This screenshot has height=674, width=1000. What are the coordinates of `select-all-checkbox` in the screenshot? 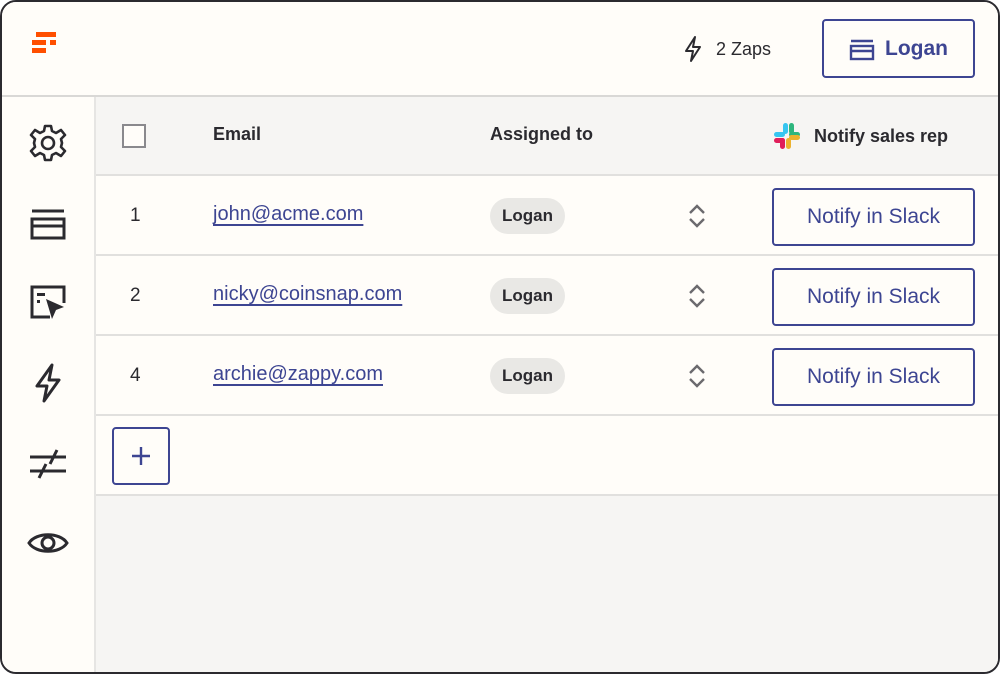 It's located at (134, 136).